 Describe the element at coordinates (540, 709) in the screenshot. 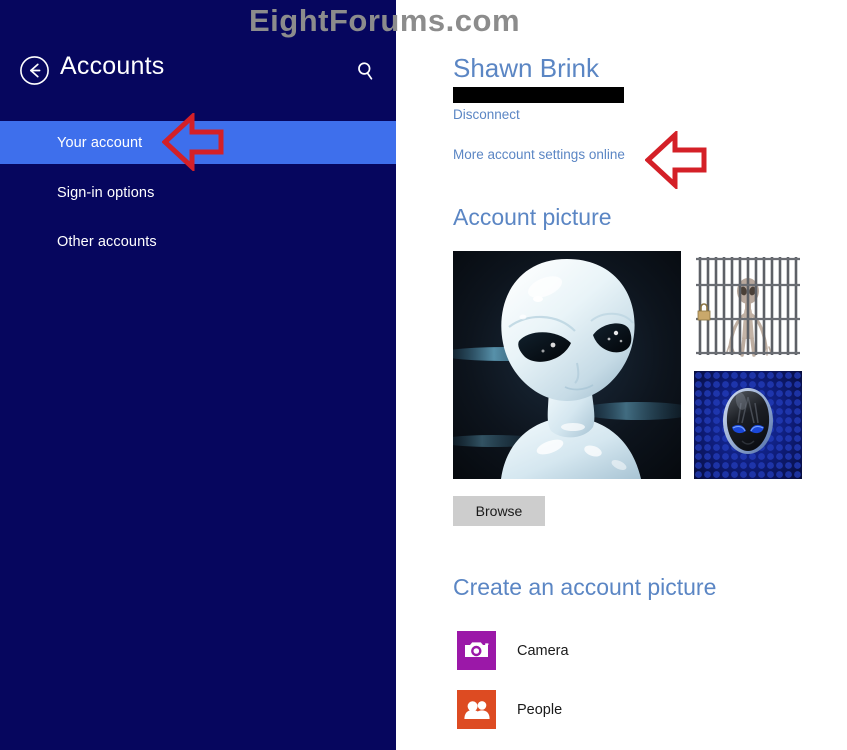

I see `create-item-label: People` at that location.